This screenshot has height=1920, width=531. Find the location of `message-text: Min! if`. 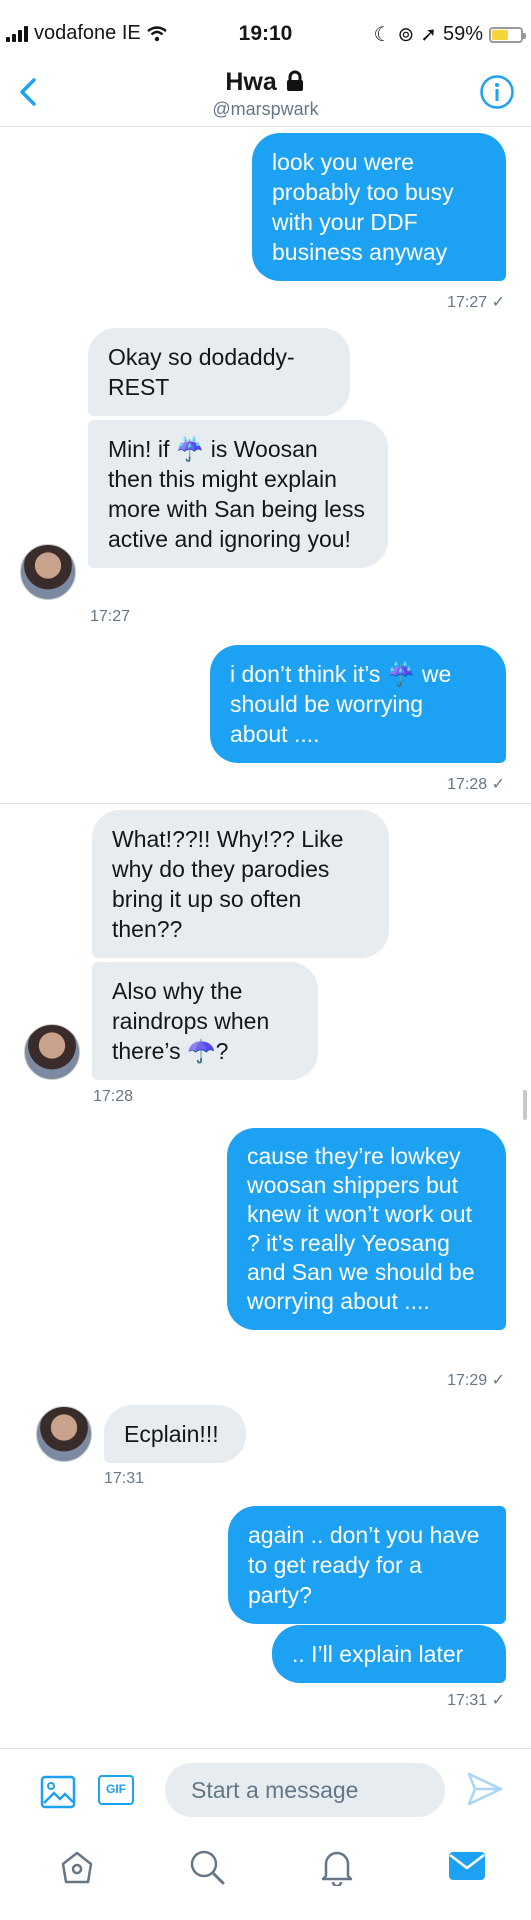

message-text: Min! if is located at coordinates (139, 449).